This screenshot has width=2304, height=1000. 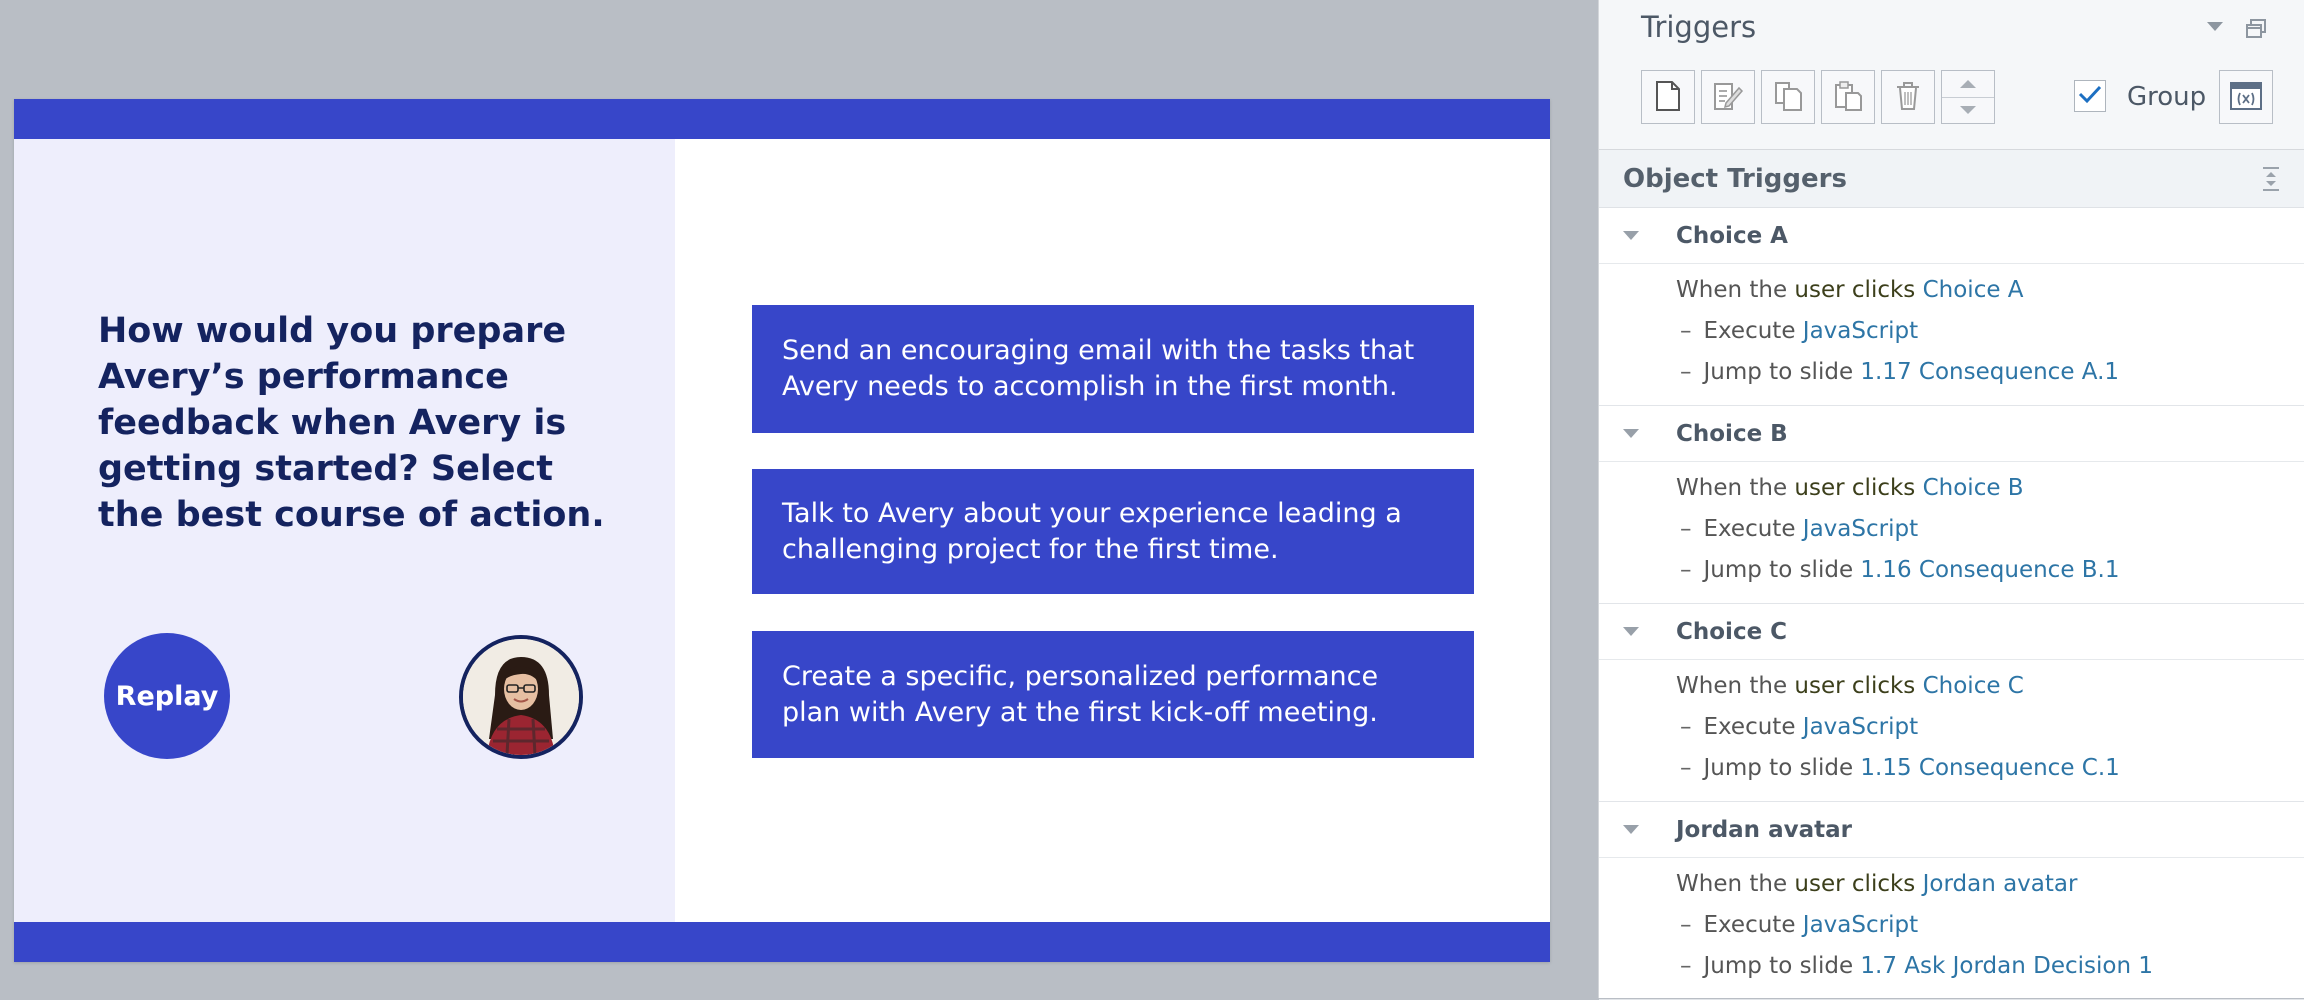 What do you see at coordinates (1989, 372) in the screenshot?
I see `jump-target-link: 1.17 Consequence A.1` at bounding box center [1989, 372].